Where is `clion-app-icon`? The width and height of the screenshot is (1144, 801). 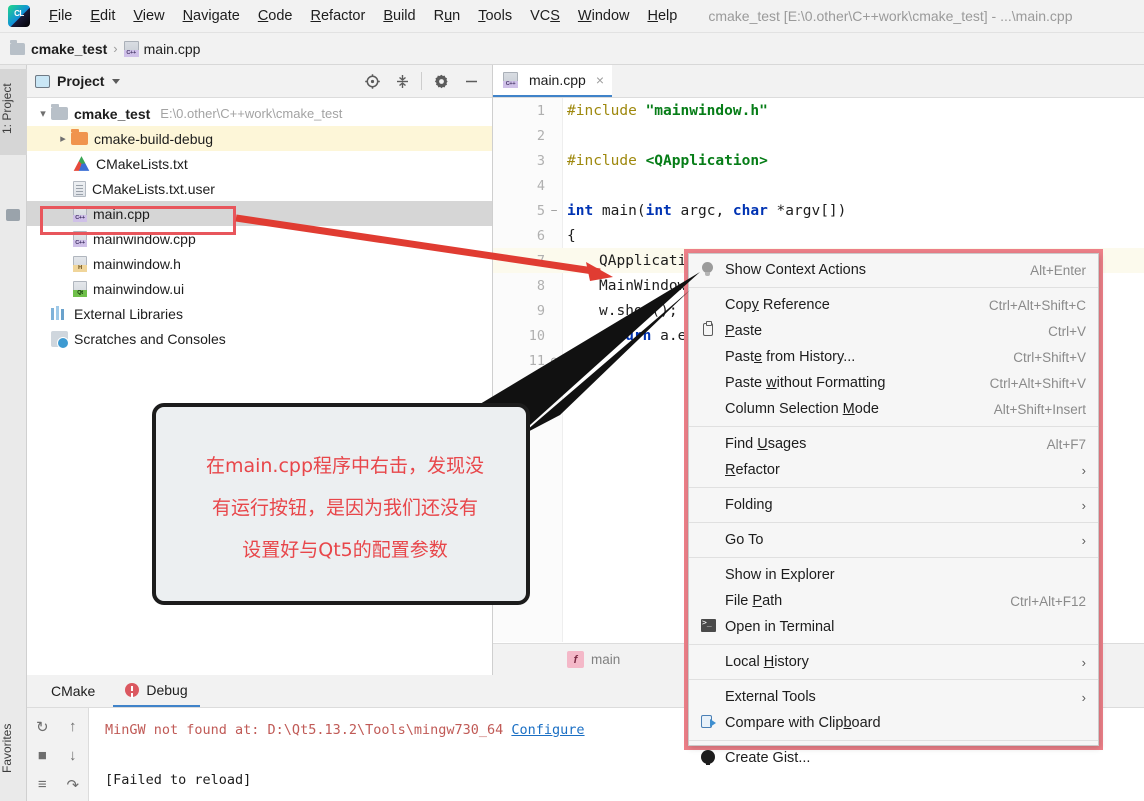
clion-app-icon is located at coordinates (19, 16).